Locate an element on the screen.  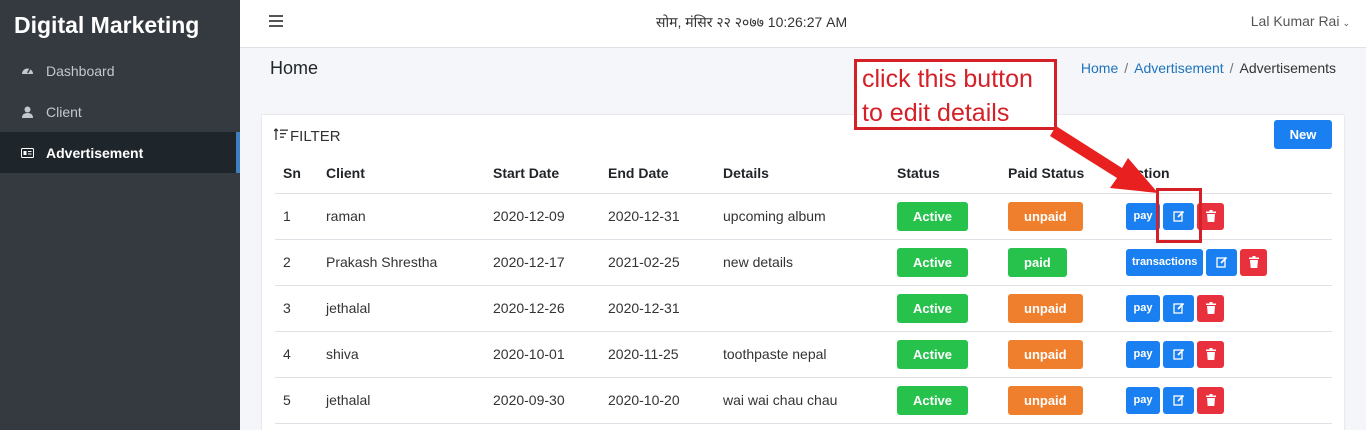
cell-details: wai wai chau chau is located at coordinates (802, 400).